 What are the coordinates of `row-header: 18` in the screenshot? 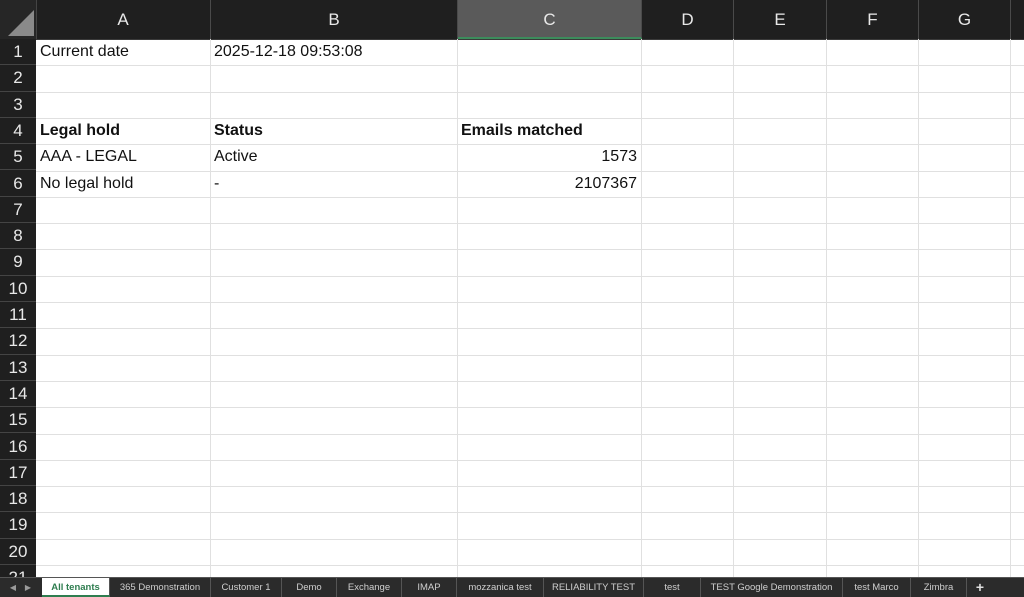 It's located at (18, 499).